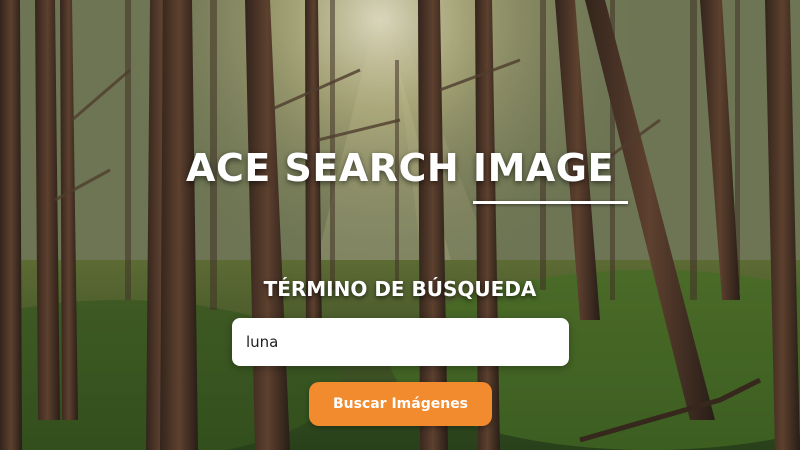 The height and width of the screenshot is (450, 800). What do you see at coordinates (400, 404) in the screenshot?
I see `search-images-button: Buscar Imágenes` at bounding box center [400, 404].